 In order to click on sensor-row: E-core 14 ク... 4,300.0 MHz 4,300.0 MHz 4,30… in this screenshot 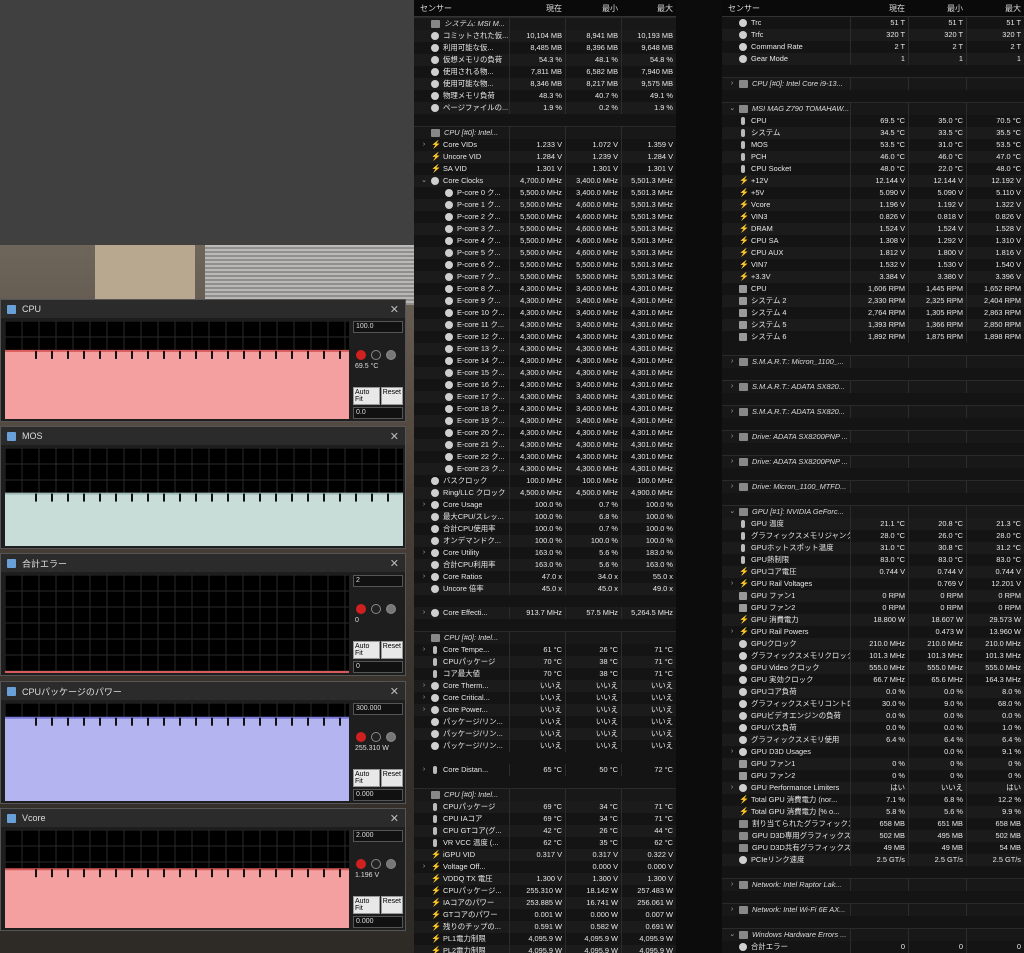, I will do `click(545, 361)`.